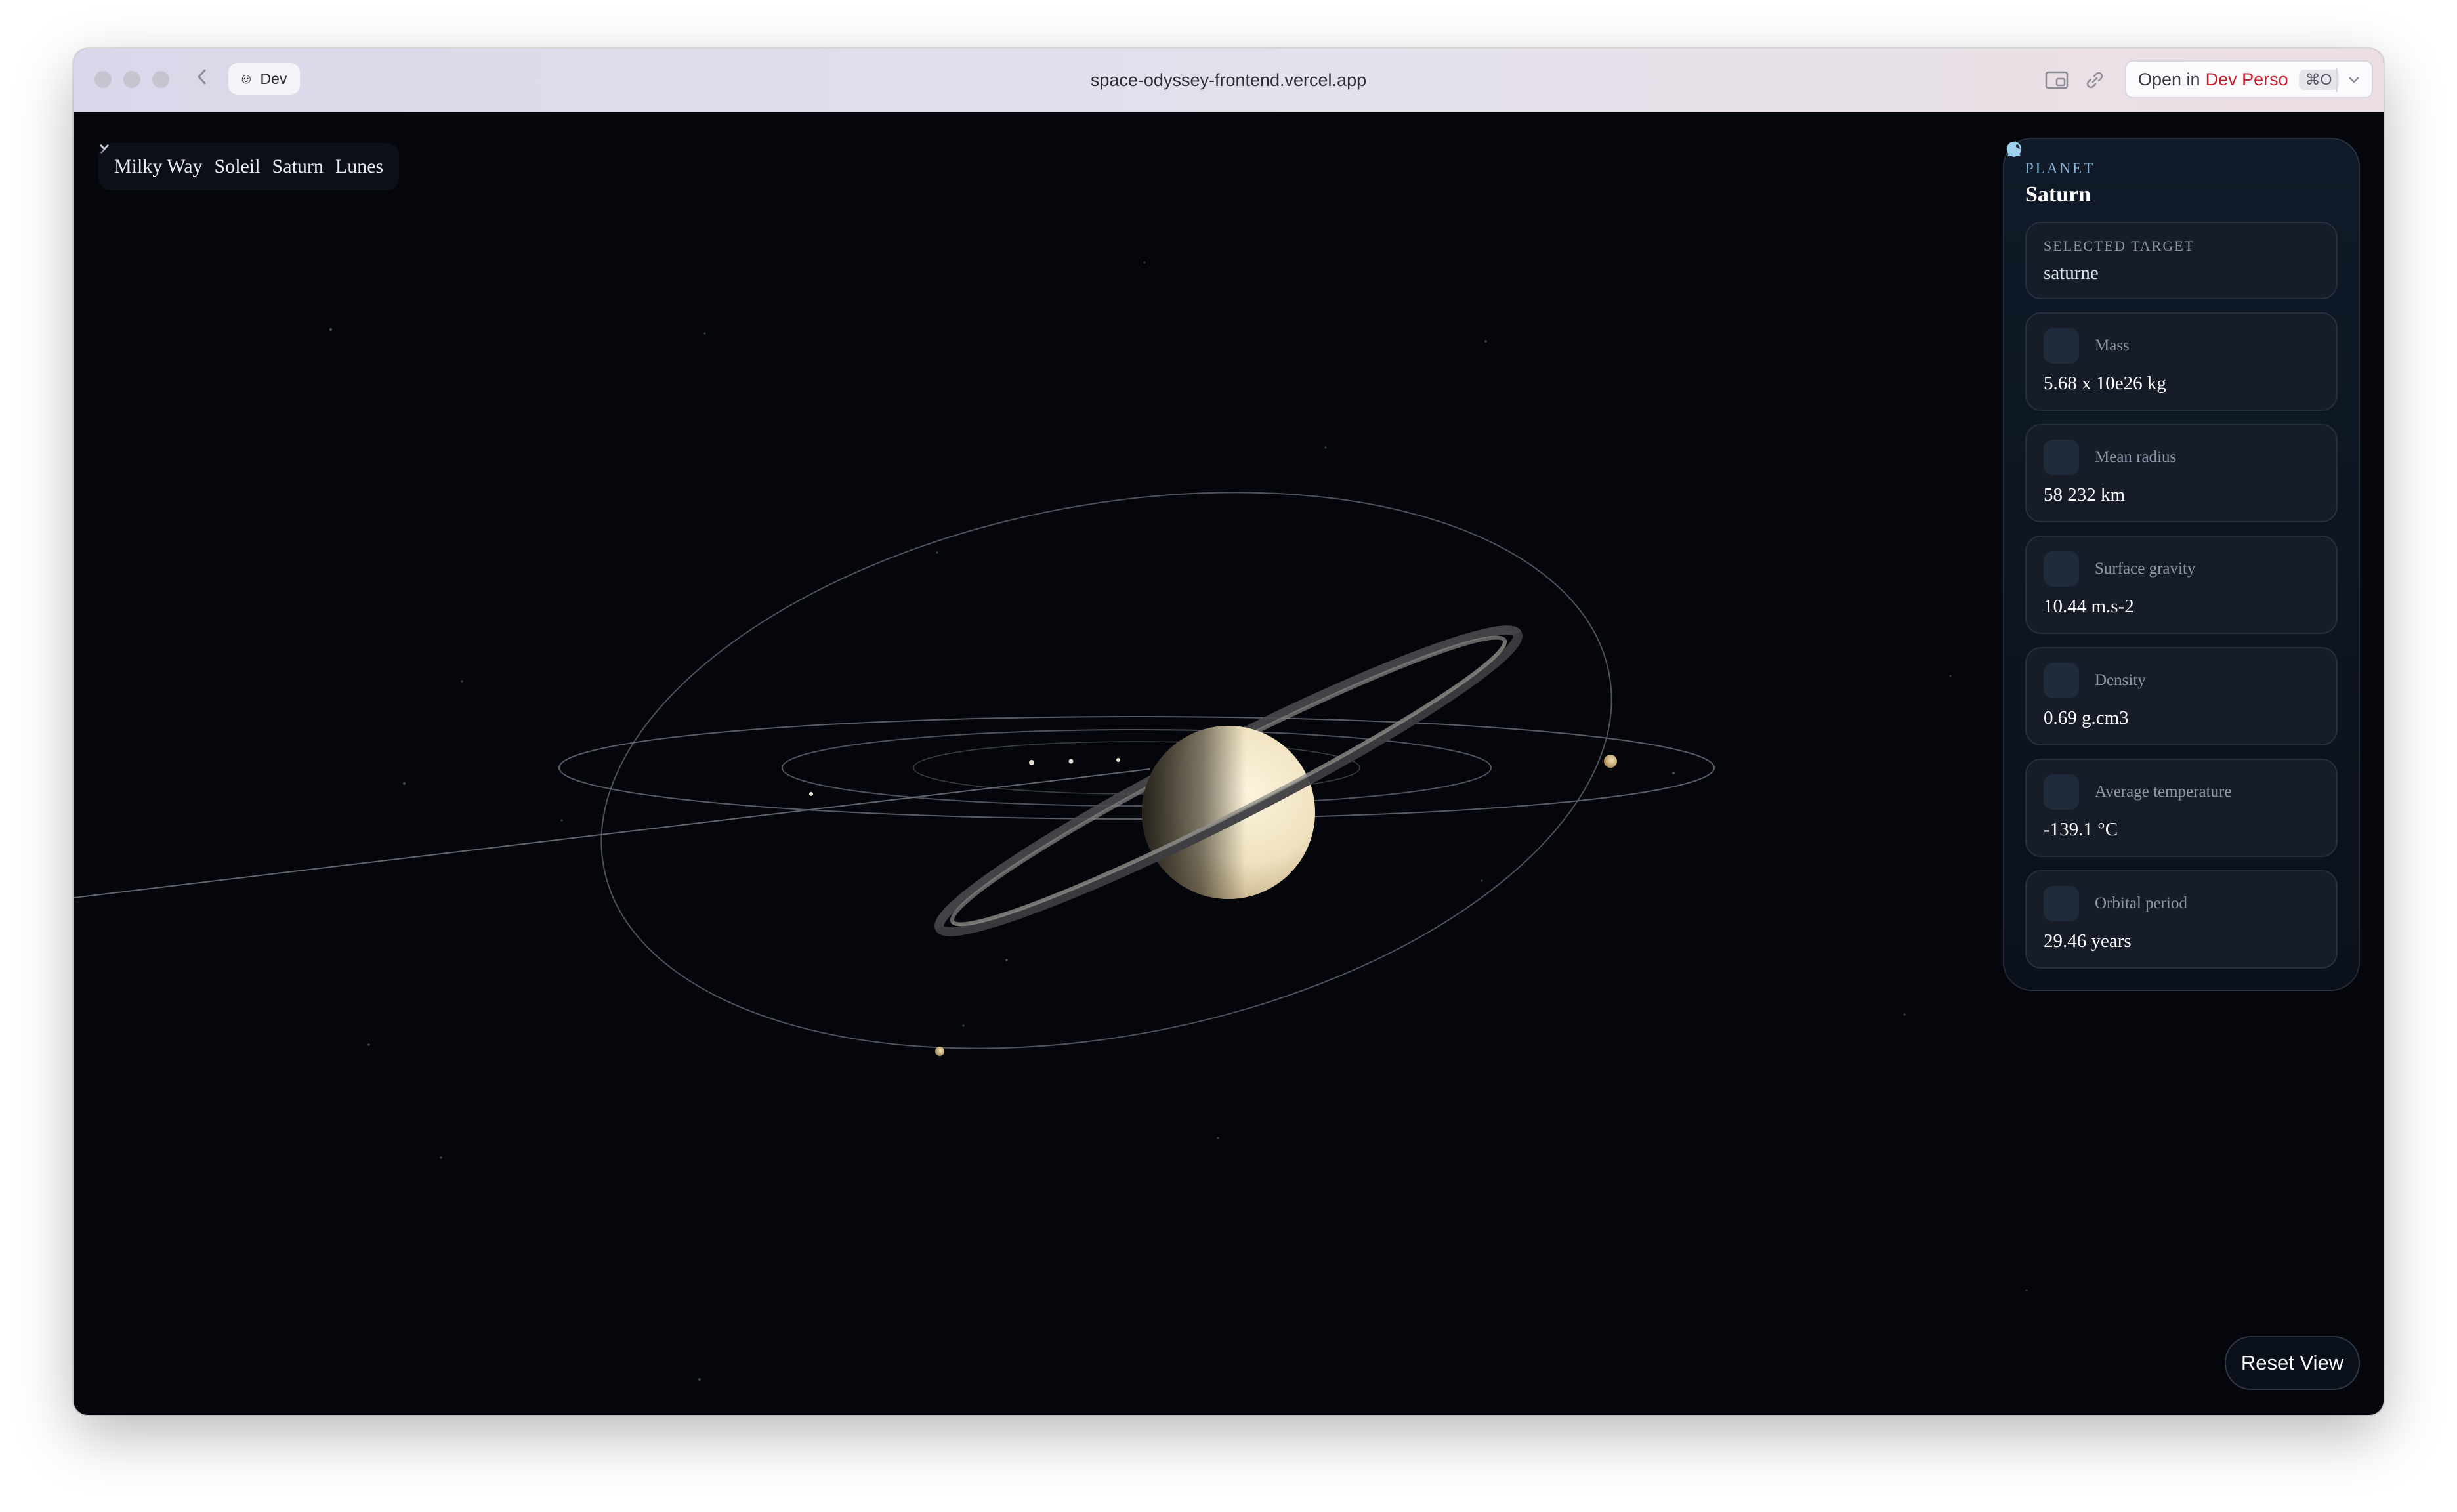  I want to click on stat-value: 5.68 x 10e26 kg, so click(2105, 383).